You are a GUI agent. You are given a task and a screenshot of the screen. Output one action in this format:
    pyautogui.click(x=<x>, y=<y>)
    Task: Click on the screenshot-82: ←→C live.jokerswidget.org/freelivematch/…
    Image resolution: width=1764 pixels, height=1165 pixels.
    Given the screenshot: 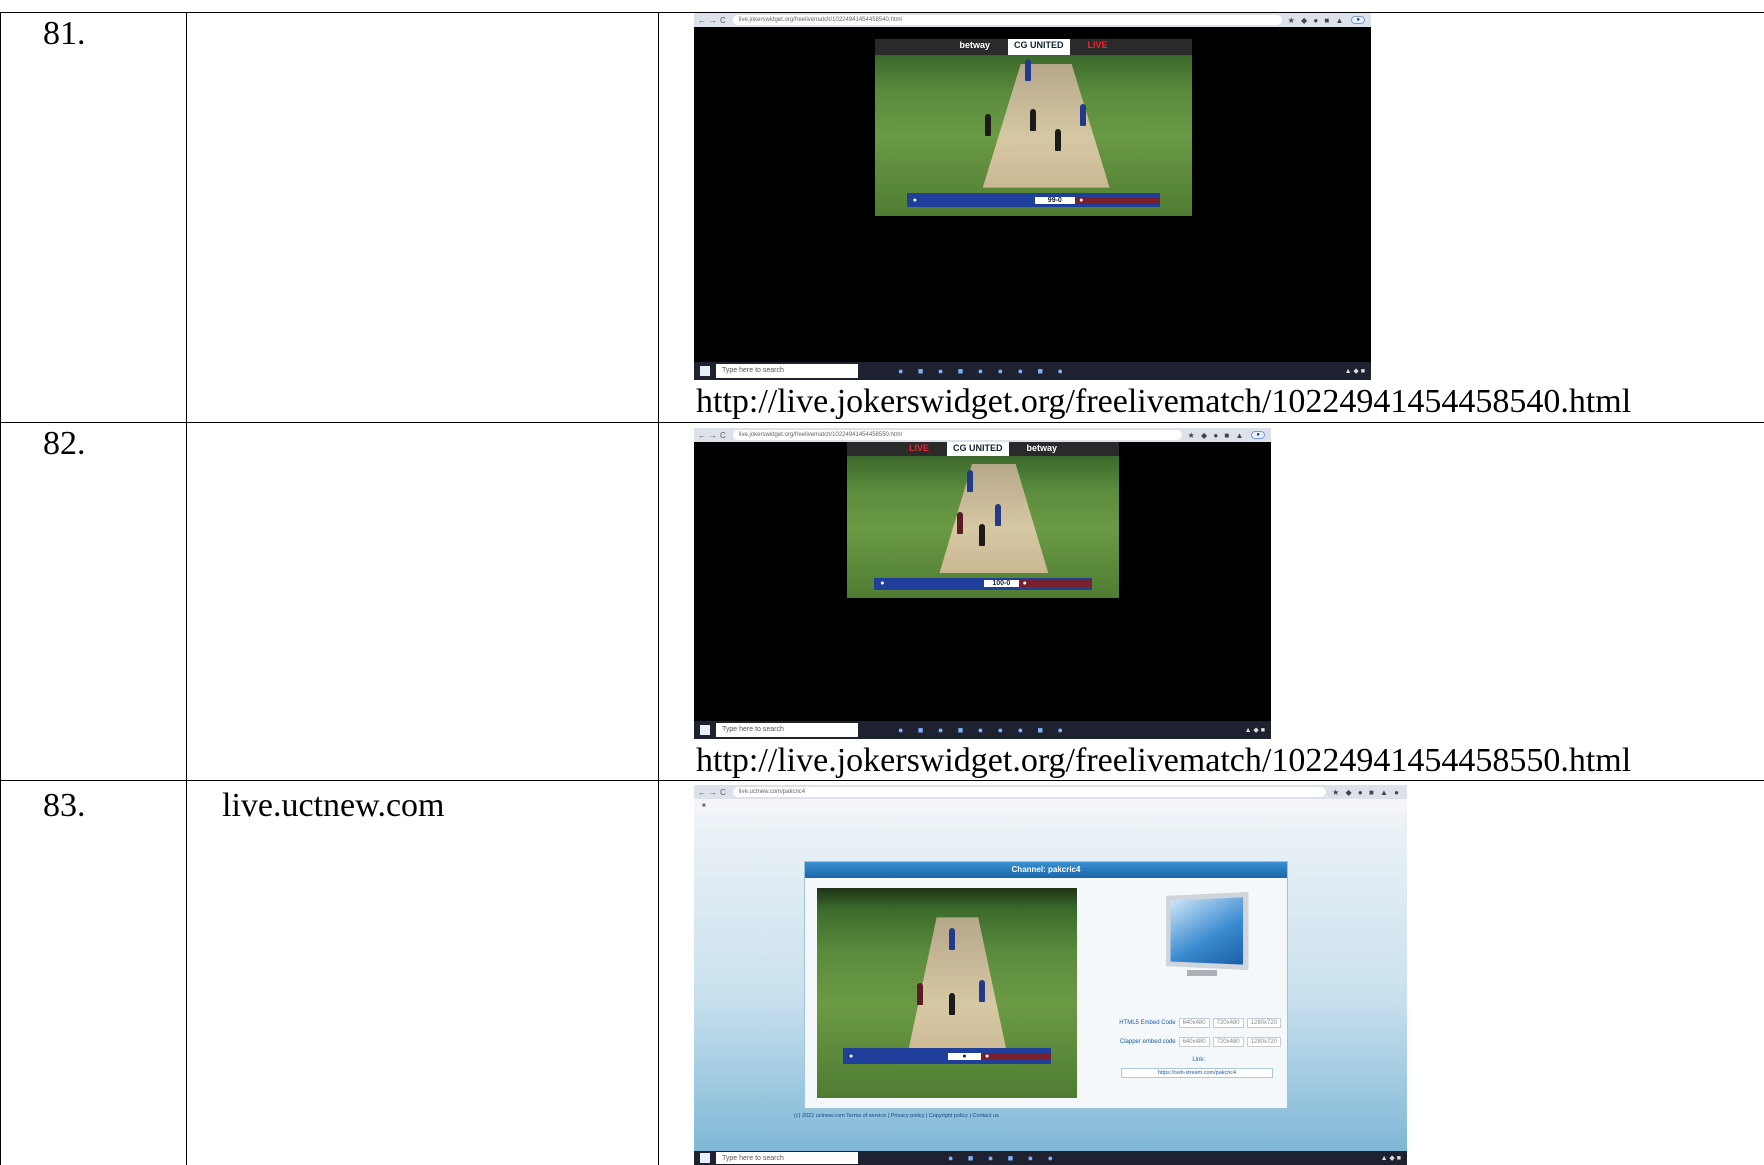 What is the action you would take?
    pyautogui.click(x=982, y=583)
    